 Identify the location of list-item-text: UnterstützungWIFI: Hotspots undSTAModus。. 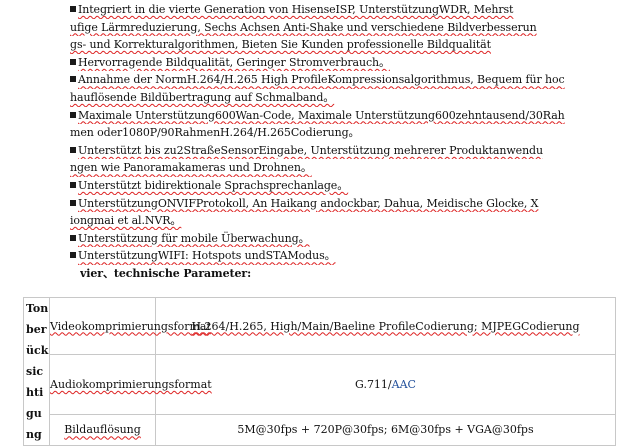
(207, 256).